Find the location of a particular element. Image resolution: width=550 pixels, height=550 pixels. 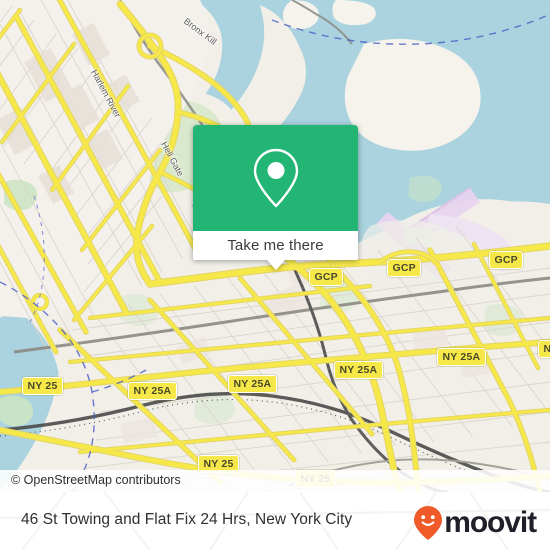

popup-header is located at coordinates (275, 178).